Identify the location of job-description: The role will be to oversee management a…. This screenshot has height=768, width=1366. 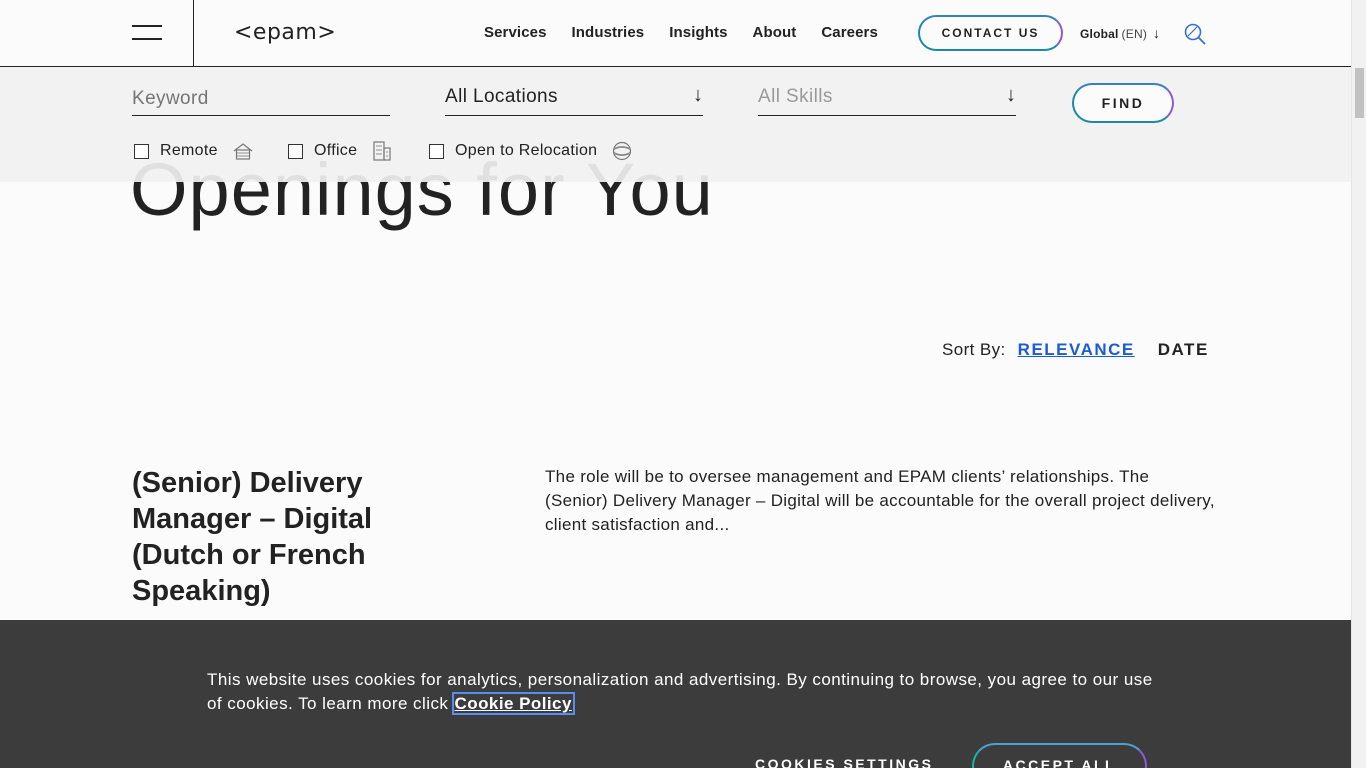
(880, 500).